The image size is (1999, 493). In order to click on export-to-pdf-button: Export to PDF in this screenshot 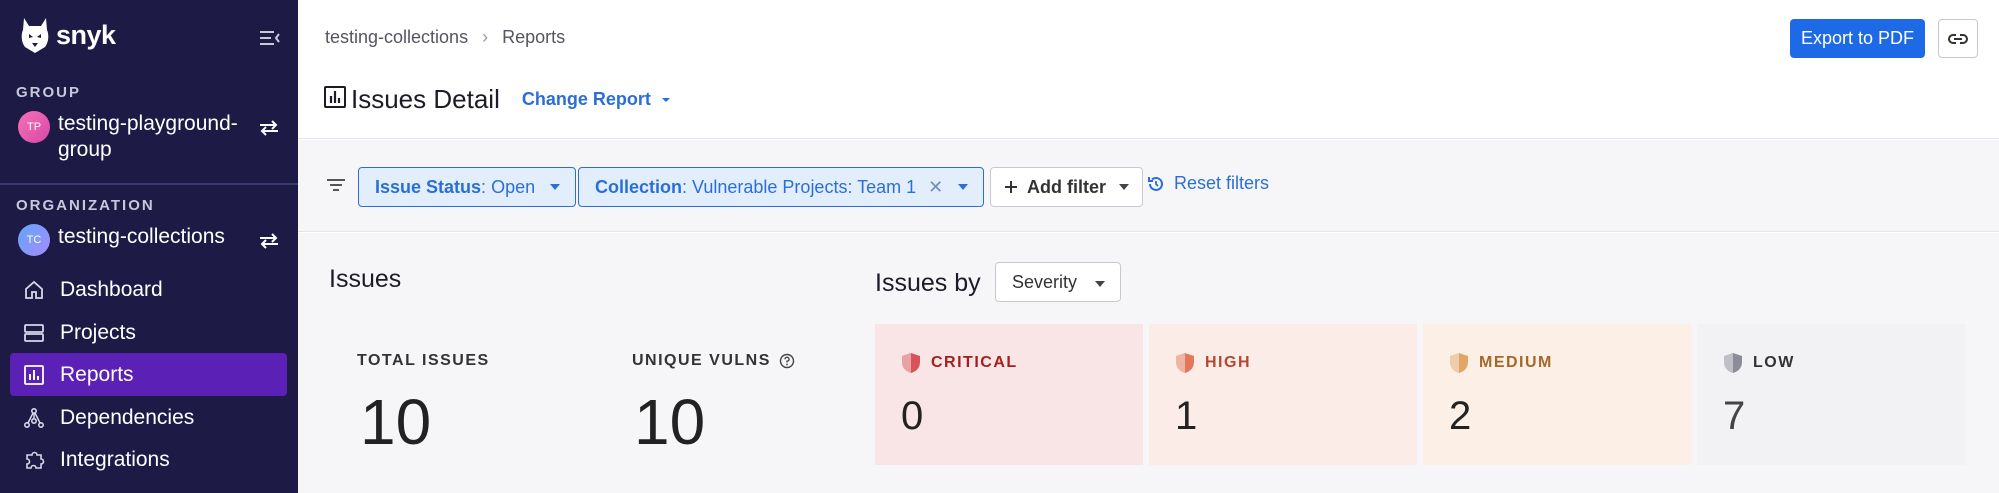, I will do `click(1857, 38)`.